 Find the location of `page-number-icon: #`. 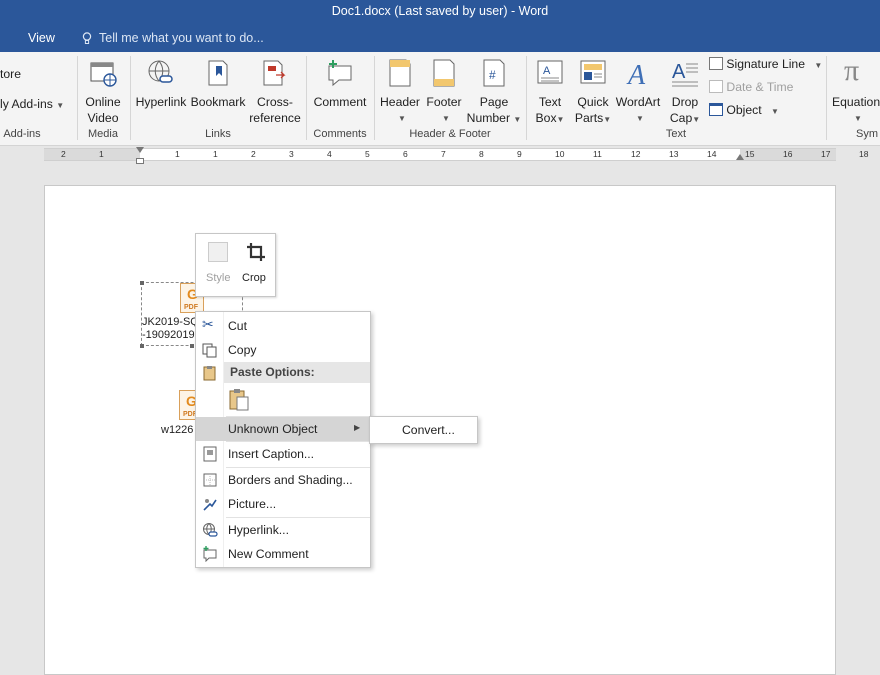

page-number-icon: # is located at coordinates (494, 73).